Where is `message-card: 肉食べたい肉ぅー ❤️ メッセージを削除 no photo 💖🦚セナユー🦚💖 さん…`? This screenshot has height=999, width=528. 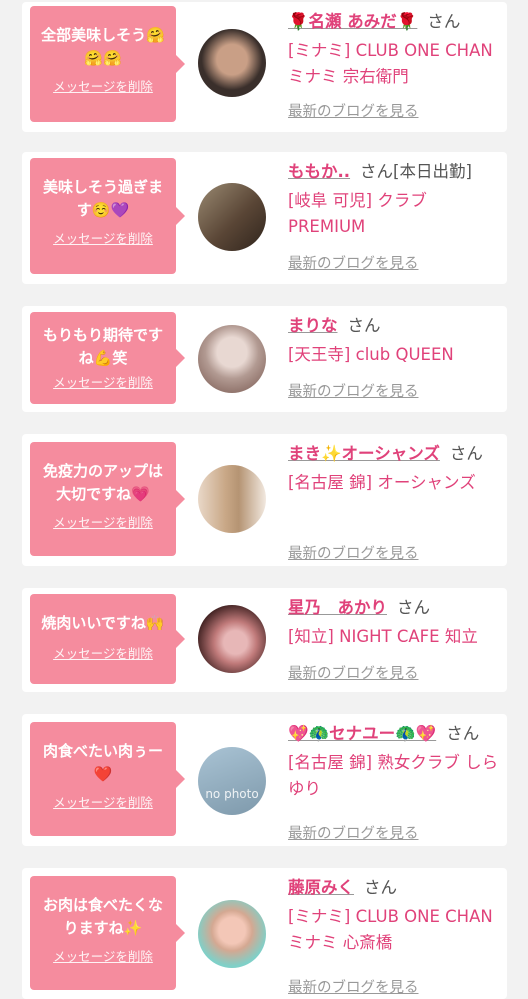 message-card: 肉食べたい肉ぅー ❤️ メッセージを削除 no photo 💖🦚セナユー🦚💖 さん… is located at coordinates (264, 780).